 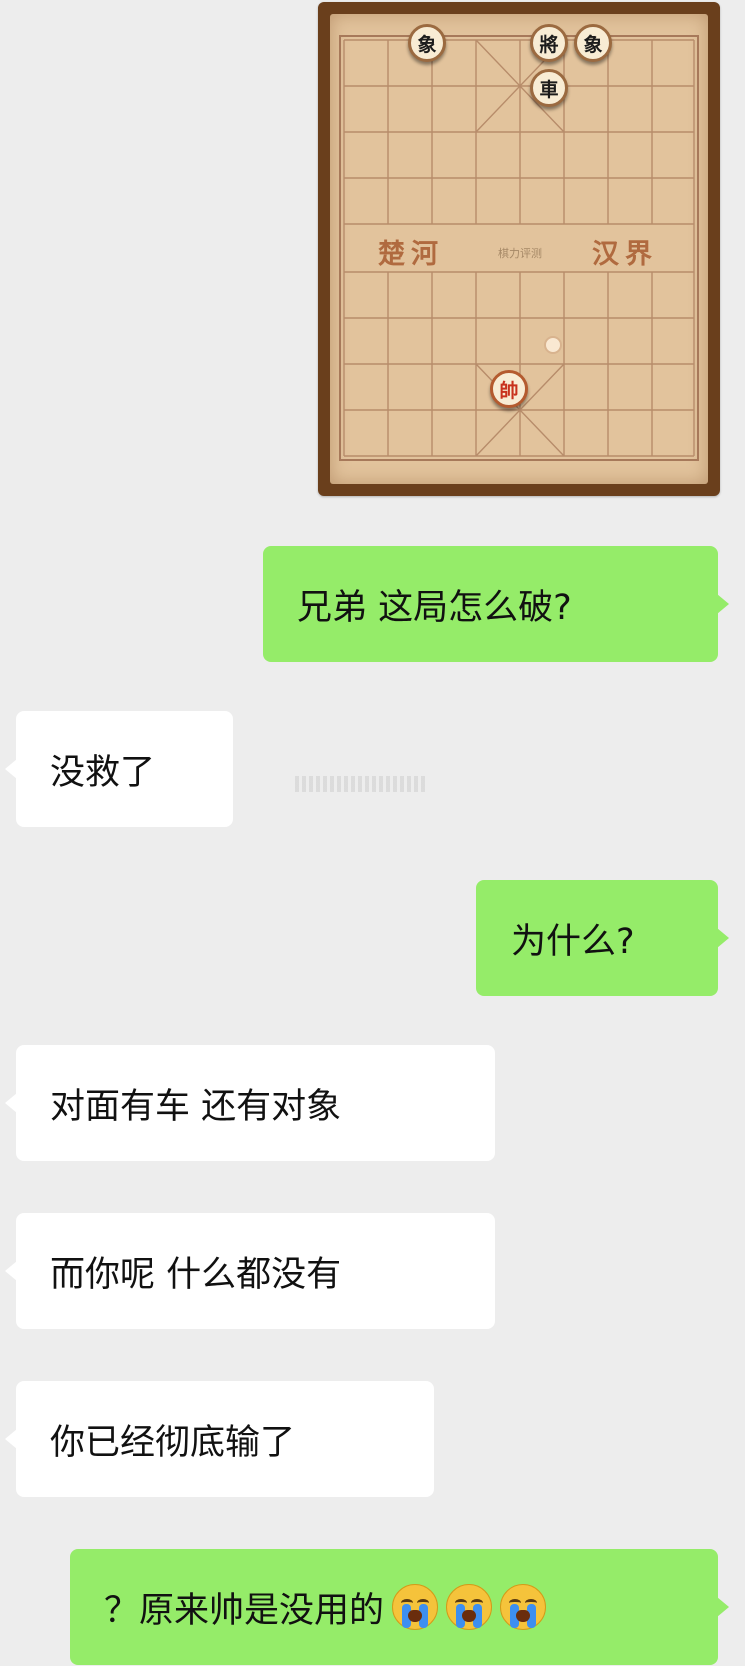 I want to click on message-text: 兄弟 这局怎么破?, so click(x=434, y=607).